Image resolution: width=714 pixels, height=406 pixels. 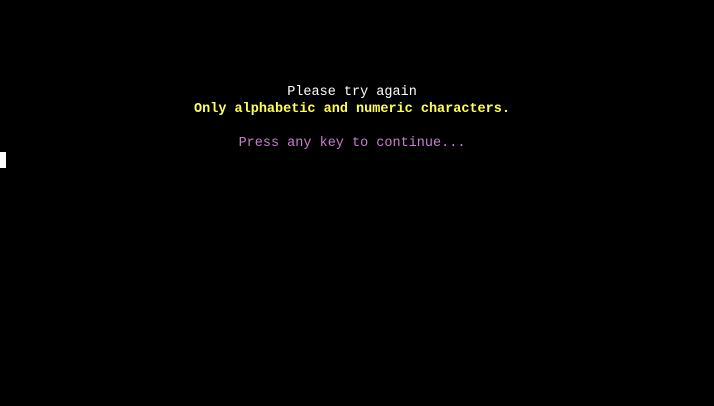 What do you see at coordinates (352, 92) in the screenshot?
I see `retry-message: Please try again` at bounding box center [352, 92].